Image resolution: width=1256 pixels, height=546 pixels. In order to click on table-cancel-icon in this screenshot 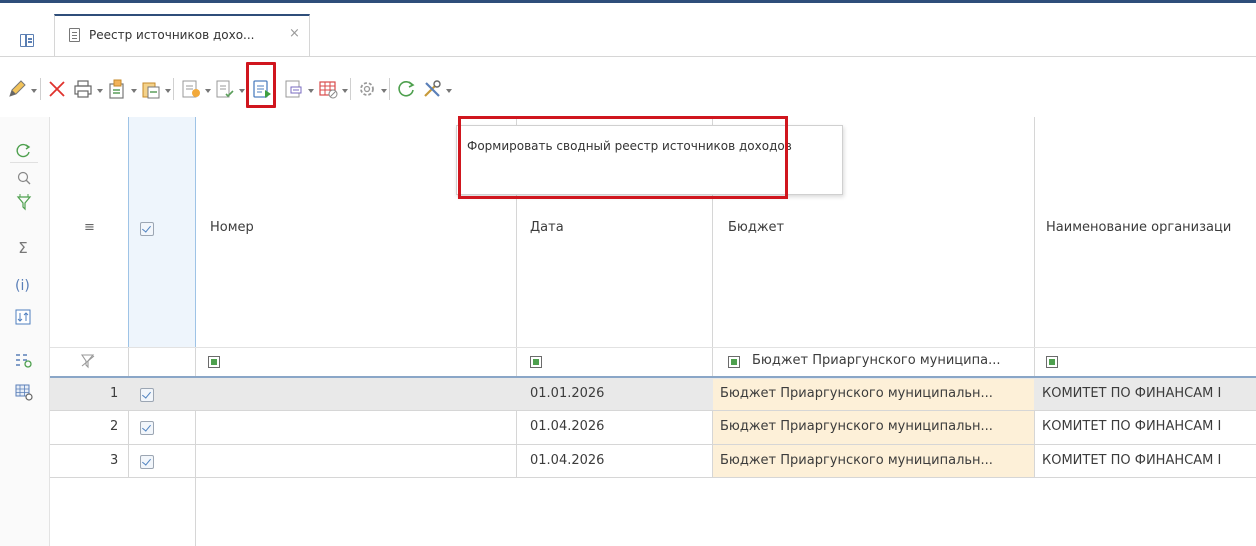, I will do `click(328, 89)`.